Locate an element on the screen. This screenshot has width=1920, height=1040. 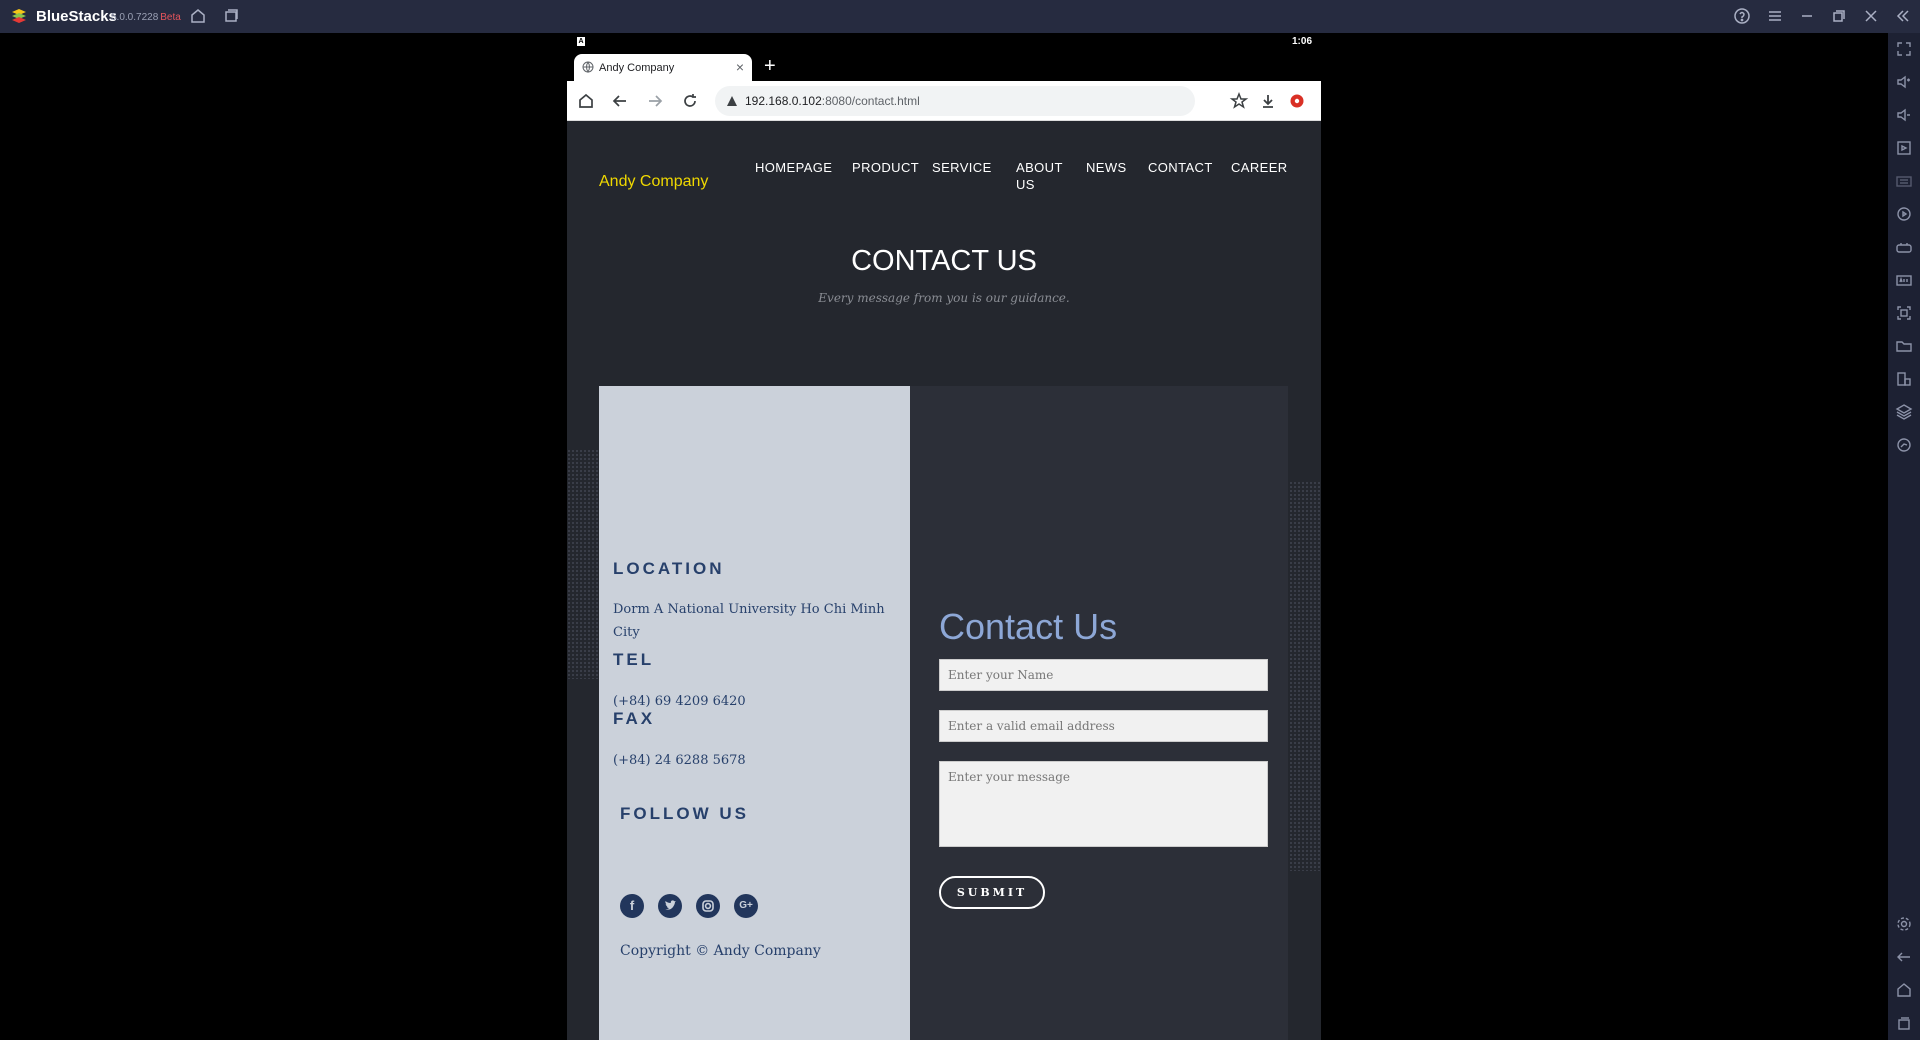
new-tab-button: + is located at coordinates (770, 66).